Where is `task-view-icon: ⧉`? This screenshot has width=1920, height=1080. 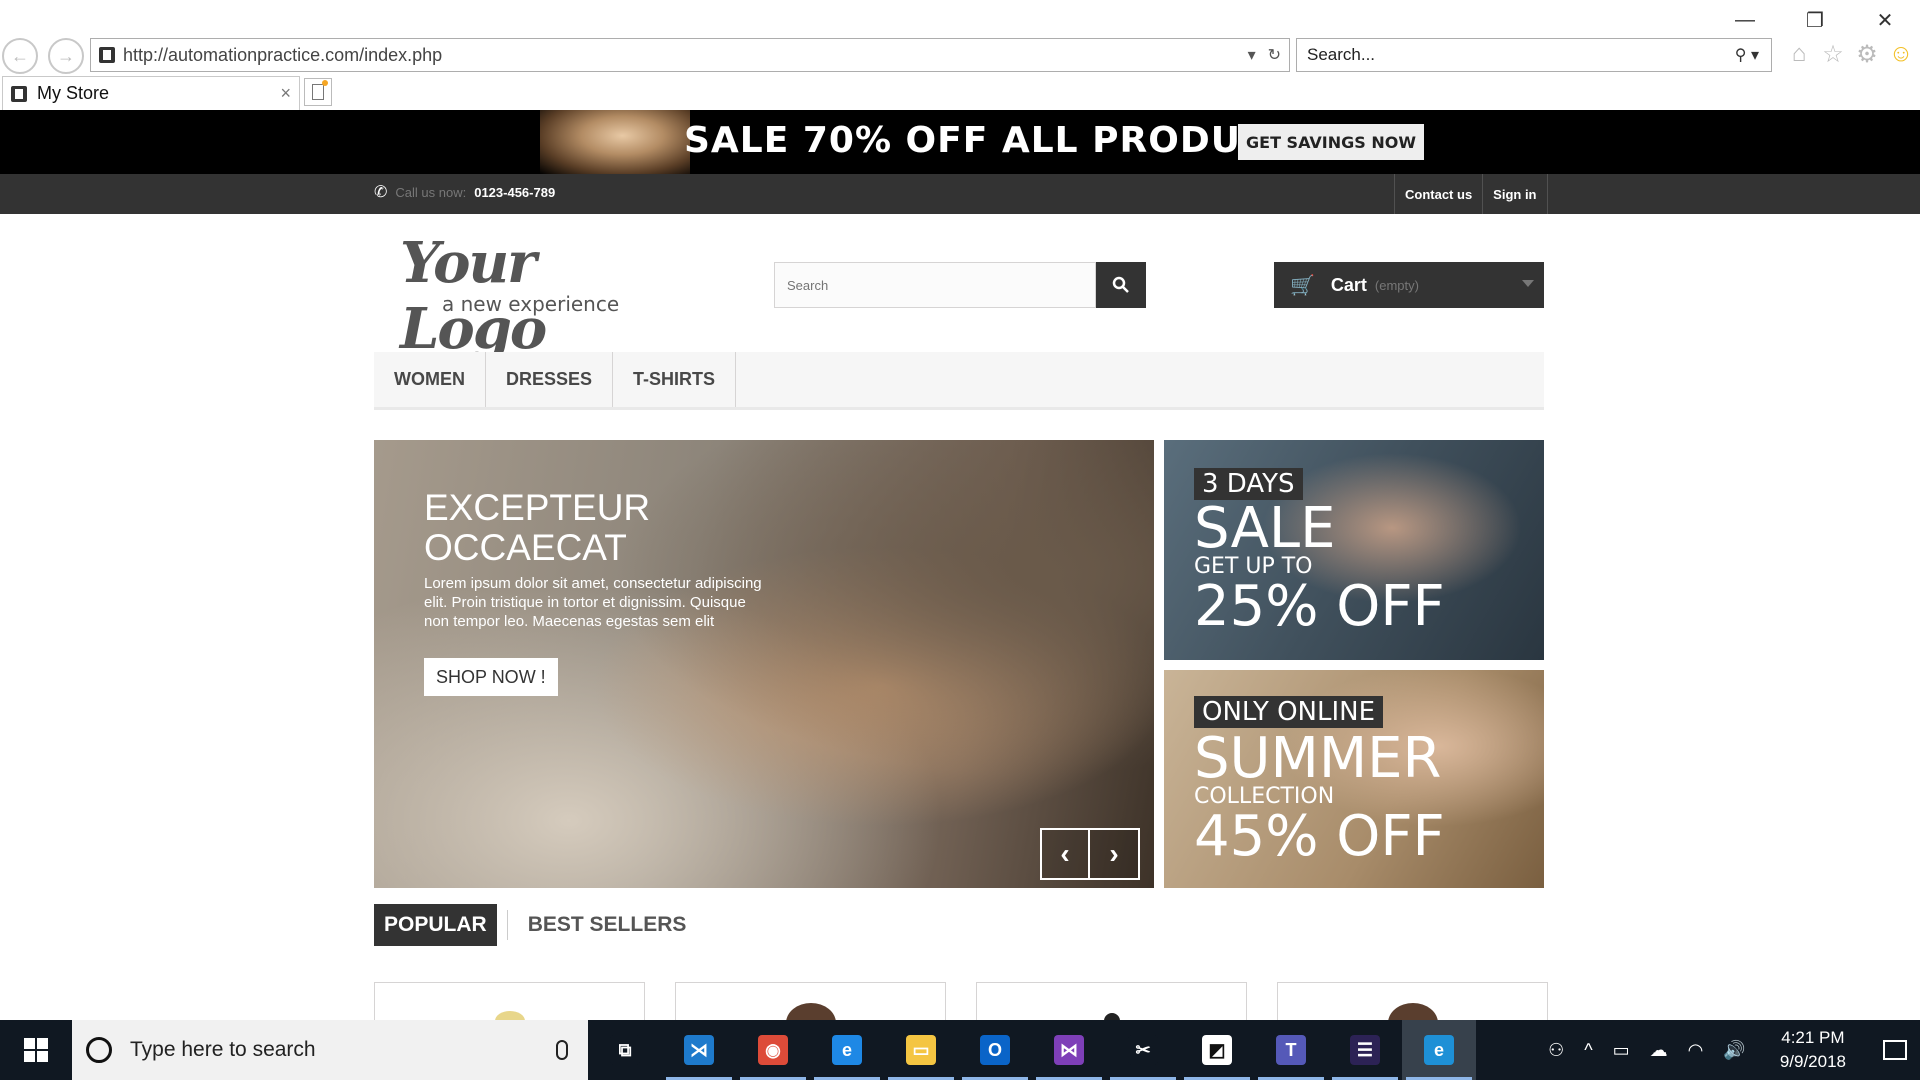
task-view-icon: ⧉ is located at coordinates (625, 1050).